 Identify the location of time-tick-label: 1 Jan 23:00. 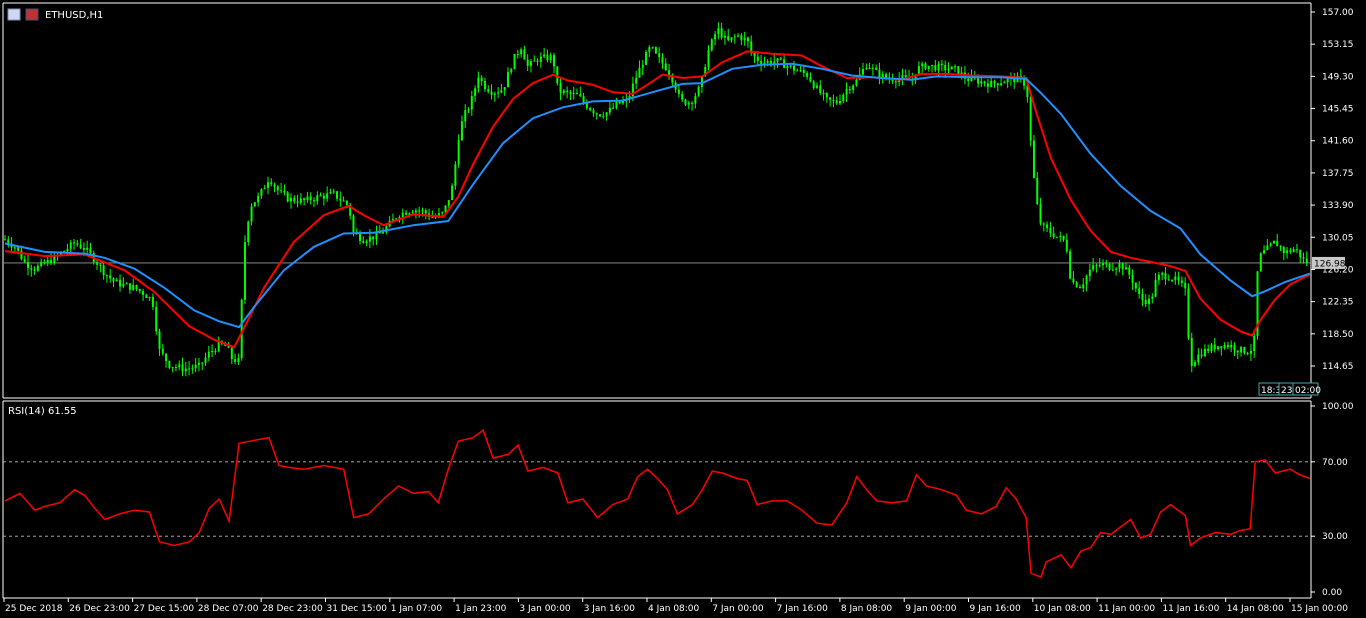
(481, 609).